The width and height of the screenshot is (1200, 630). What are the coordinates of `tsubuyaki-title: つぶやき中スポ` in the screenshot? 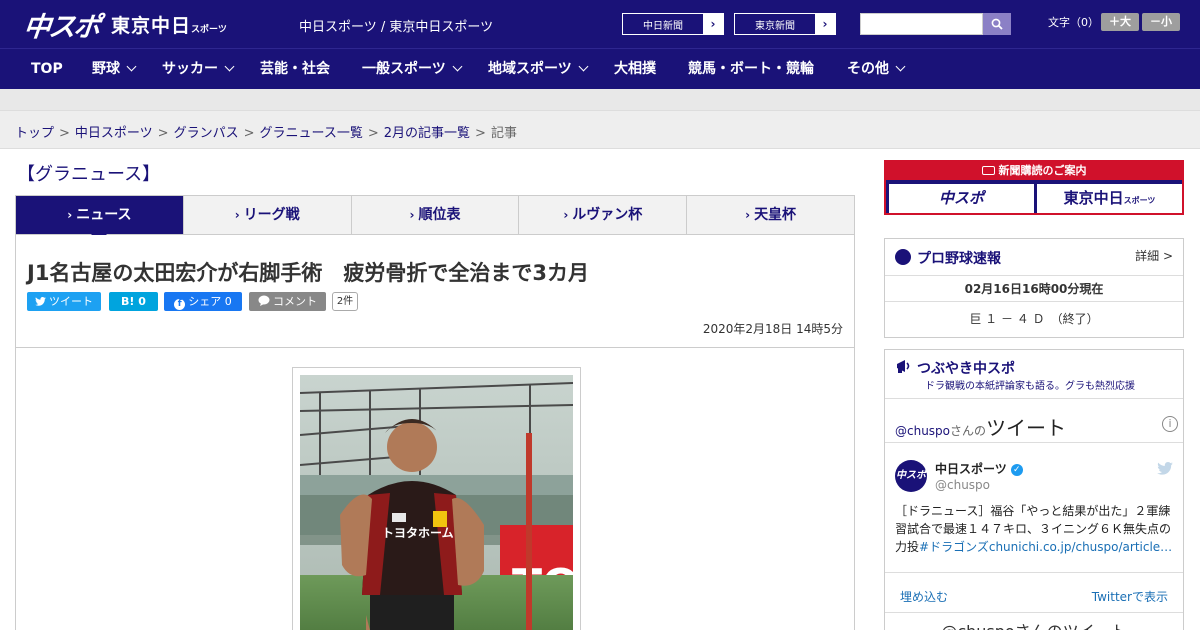 It's located at (966, 369).